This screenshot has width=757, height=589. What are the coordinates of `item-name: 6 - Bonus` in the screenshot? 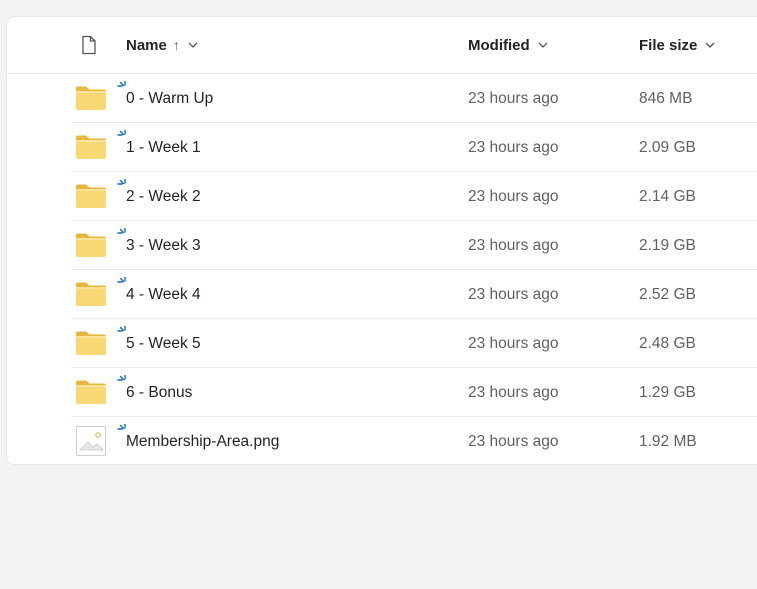 It's located at (159, 393).